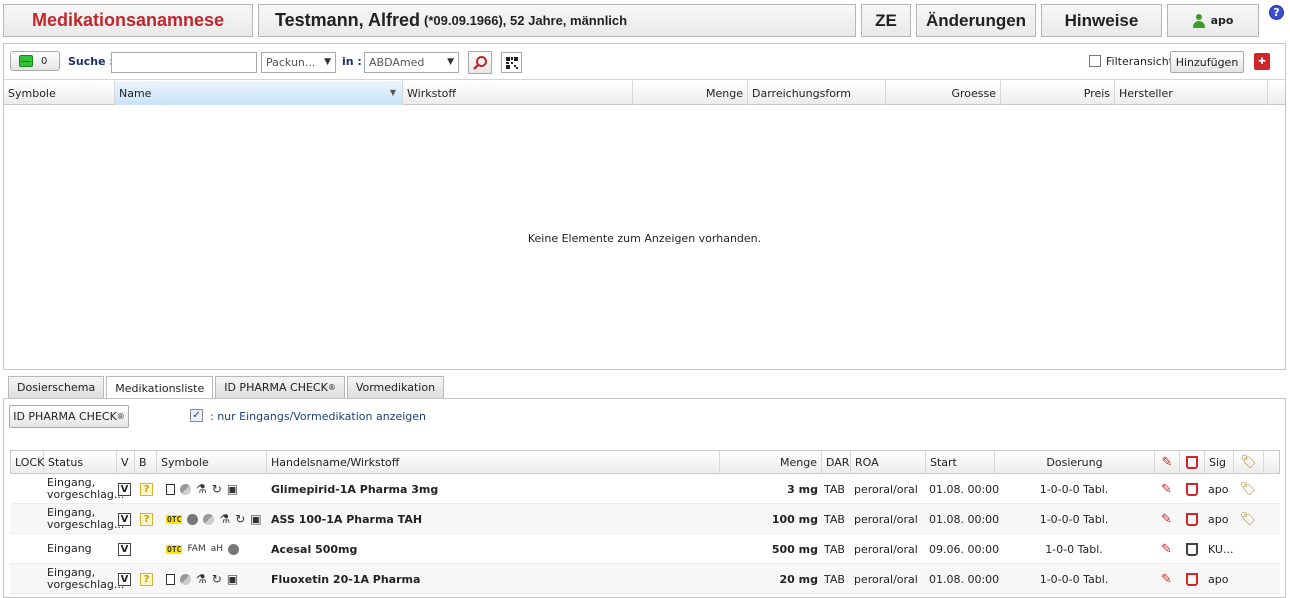 The width and height of the screenshot is (1290, 598). What do you see at coordinates (65, 416) in the screenshot?
I see `pharma-check-label: ID PHARMA CHECK` at bounding box center [65, 416].